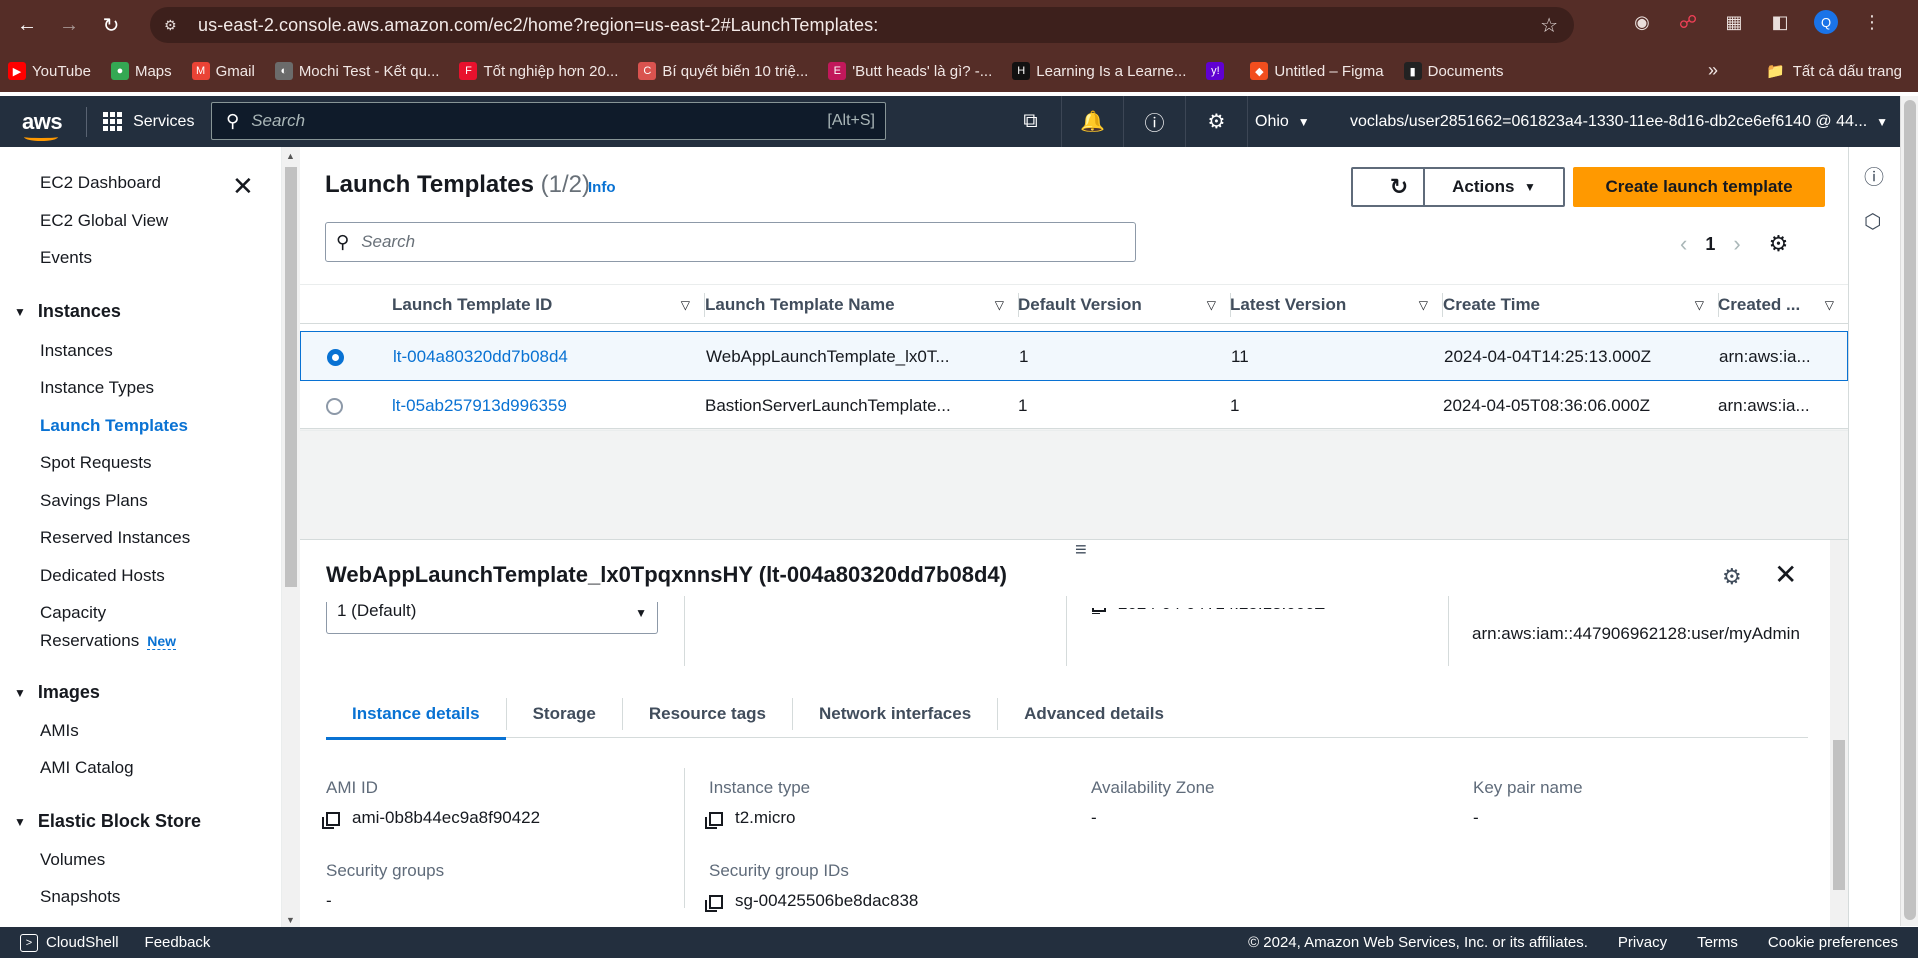  Describe the element at coordinates (548, 305) in the screenshot. I see `col-launch-template-id: Launch Template ID ▽` at that location.